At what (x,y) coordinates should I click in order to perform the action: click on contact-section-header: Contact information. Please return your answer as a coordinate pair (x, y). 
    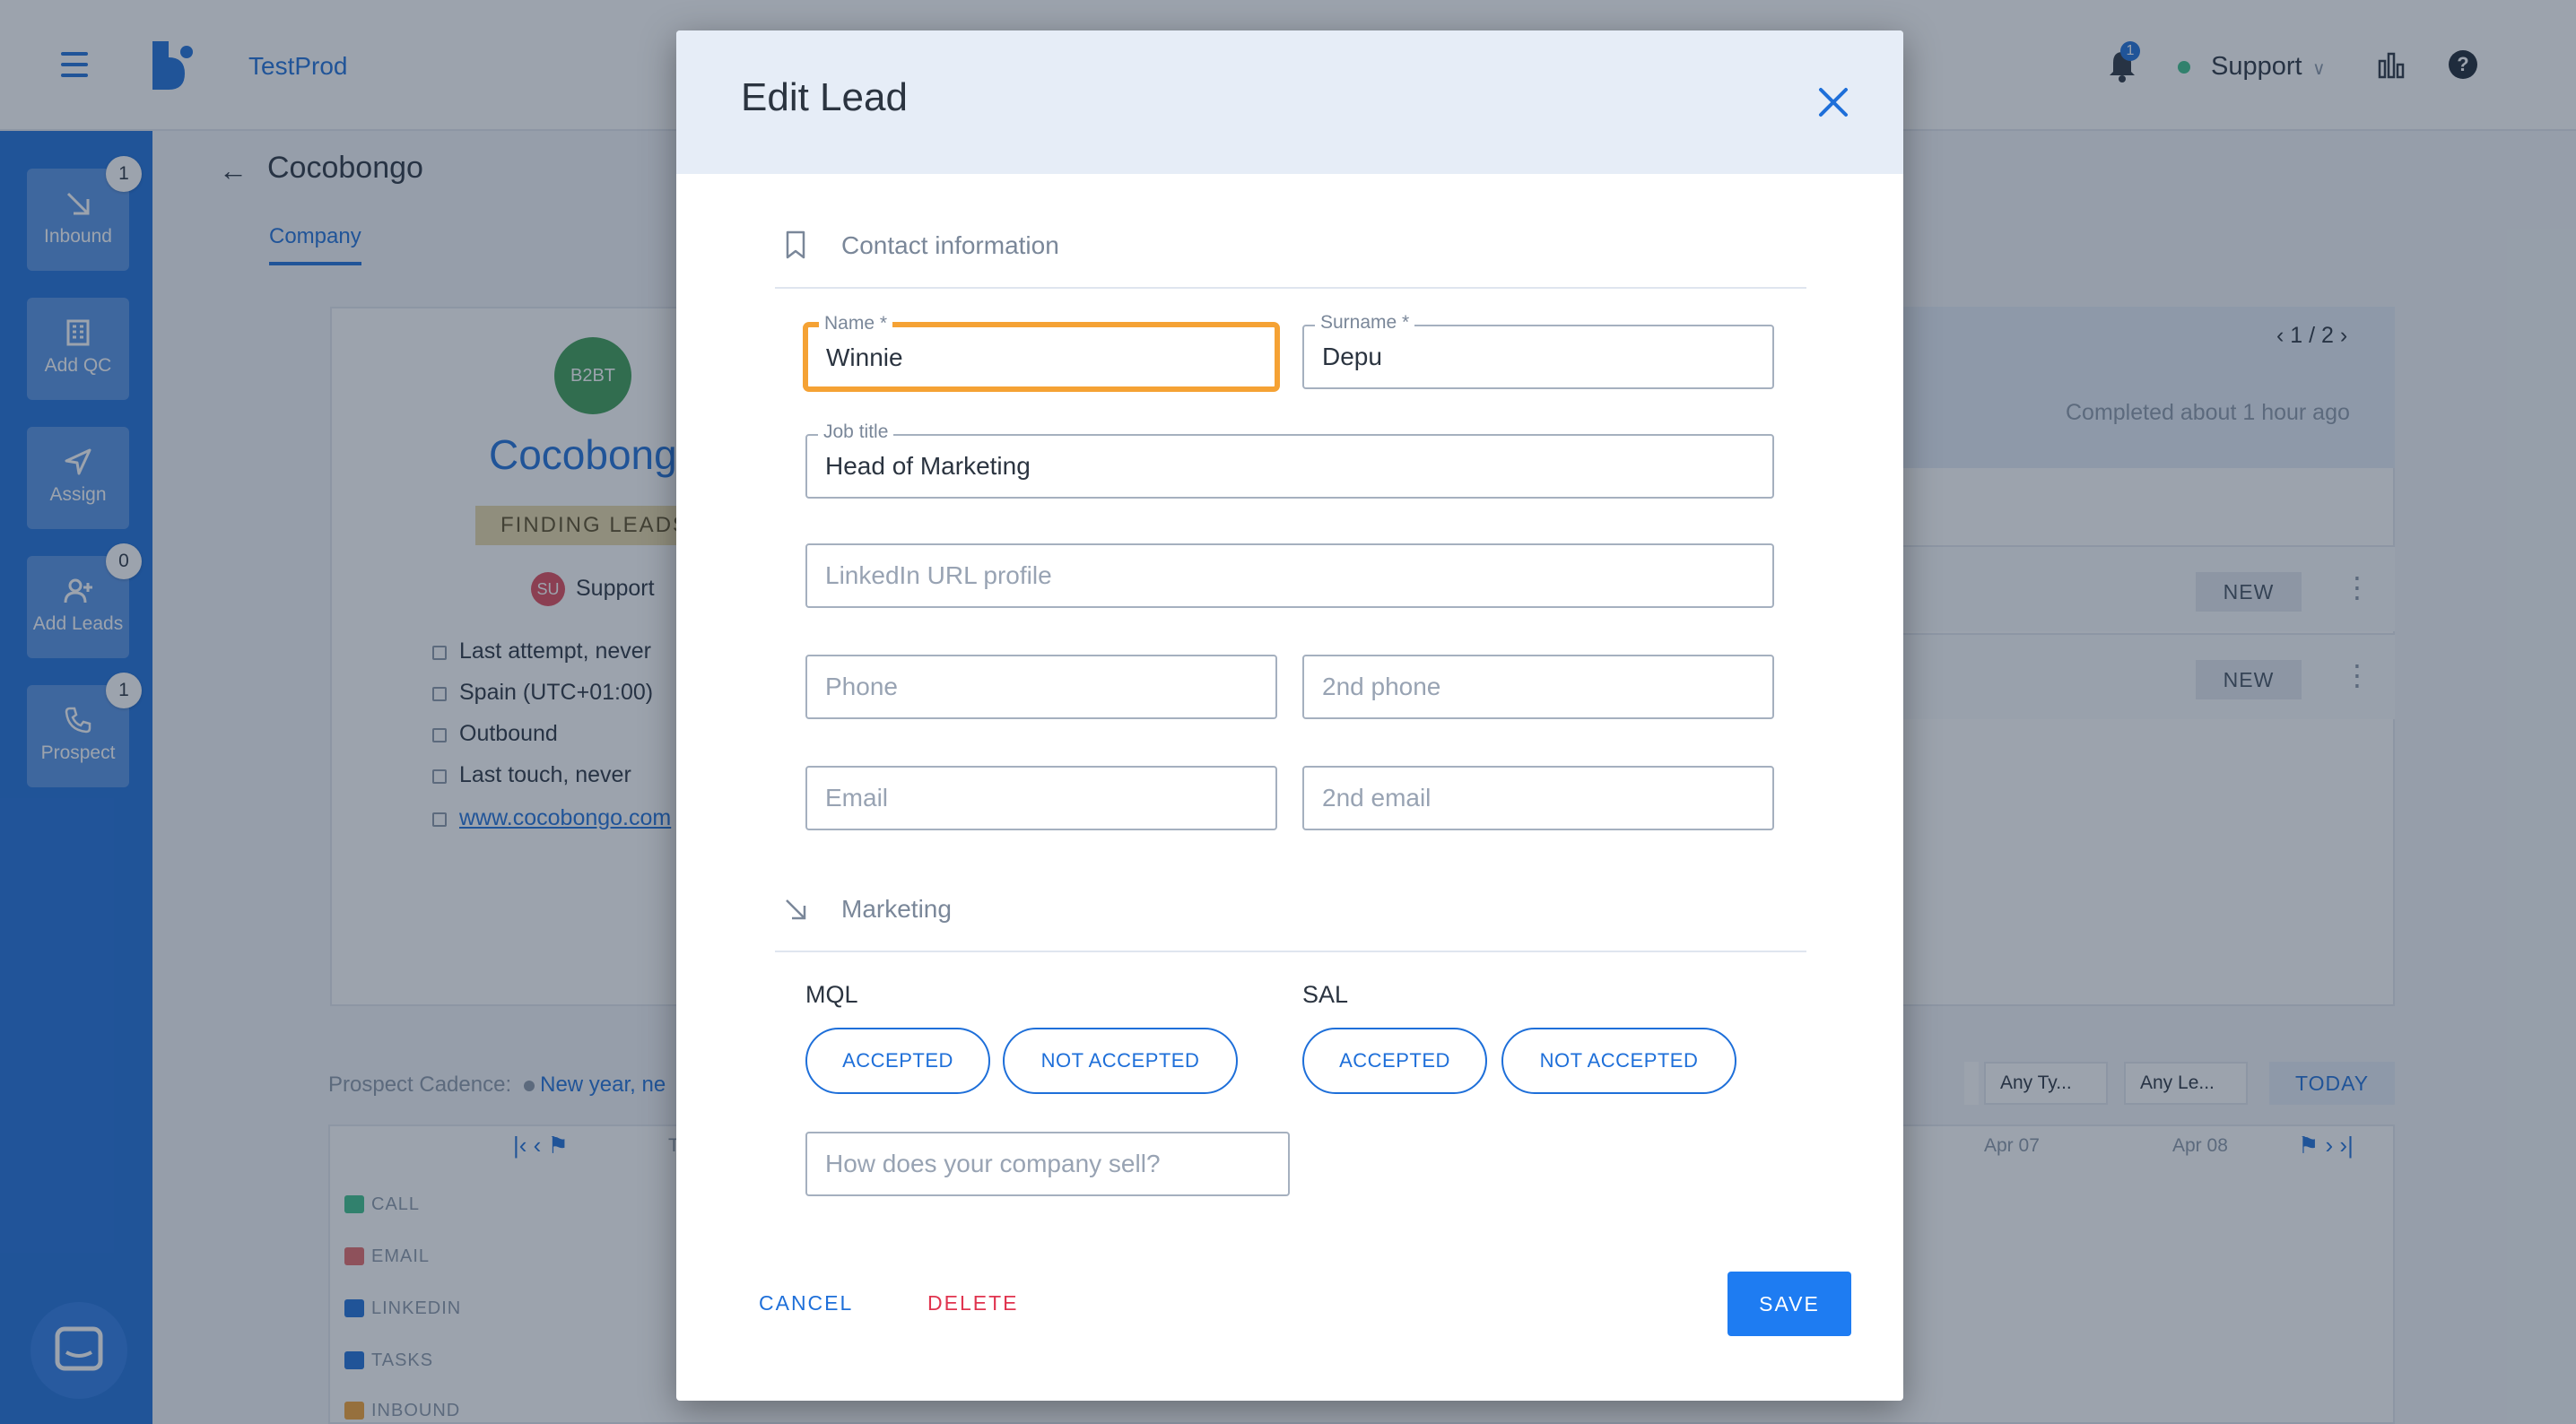
    Looking at the image, I should click on (1290, 250).